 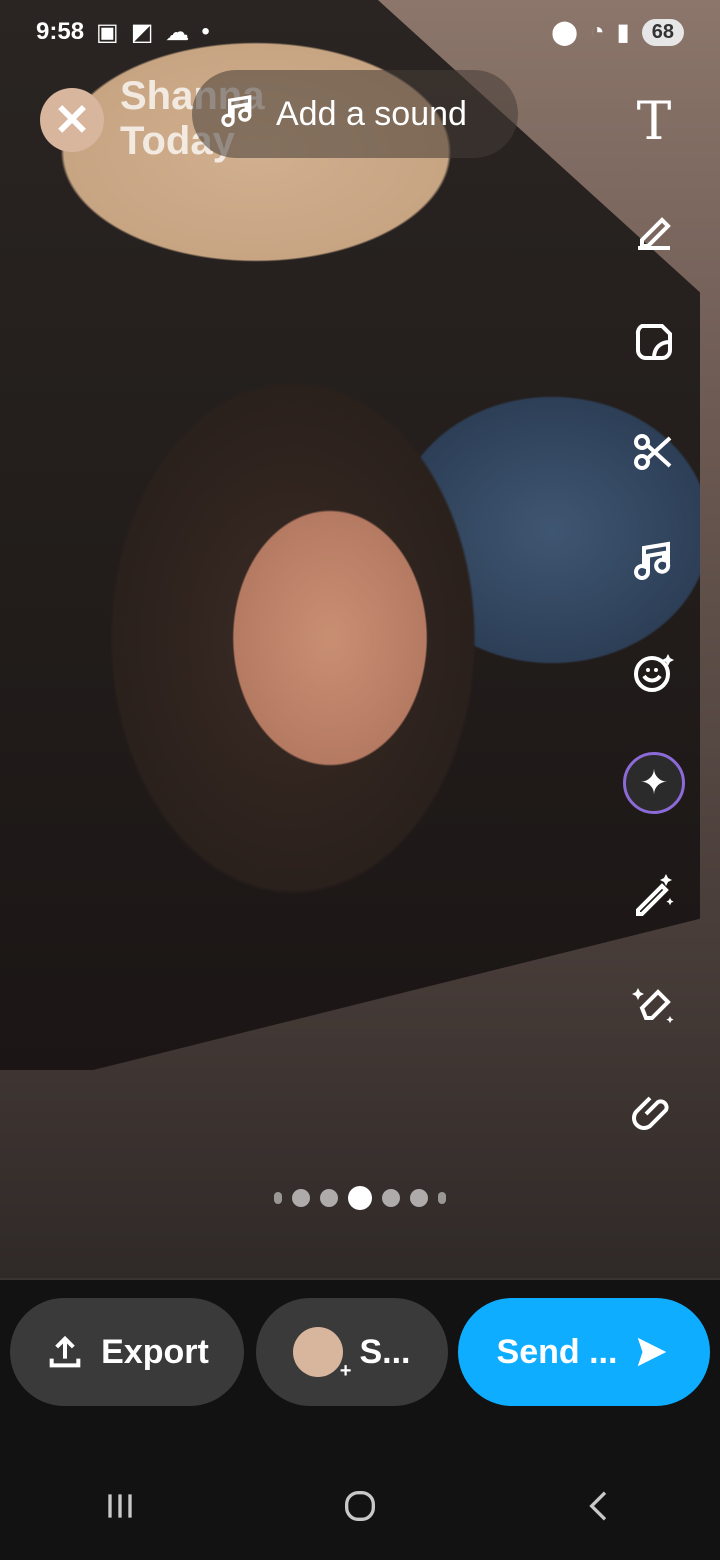 I want to click on signal-icon: ▮, so click(x=623, y=32).